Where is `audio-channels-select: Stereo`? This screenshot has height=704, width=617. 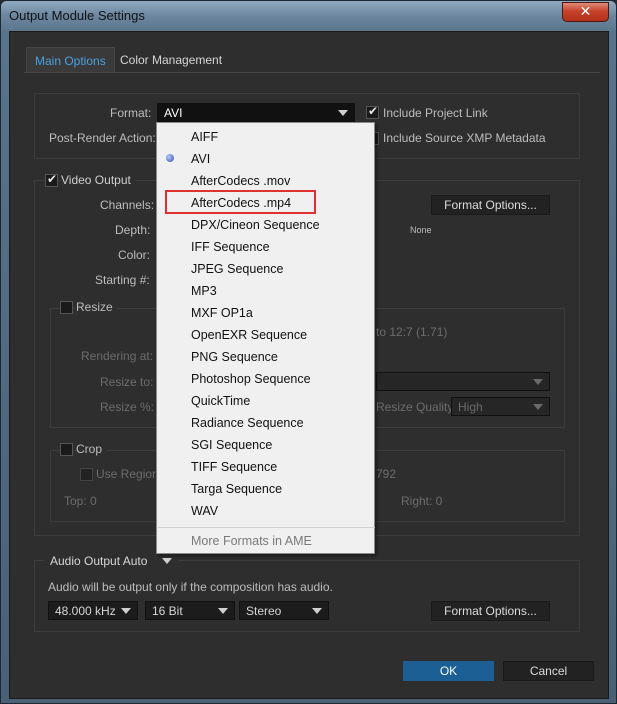
audio-channels-select: Stereo is located at coordinates (284, 610).